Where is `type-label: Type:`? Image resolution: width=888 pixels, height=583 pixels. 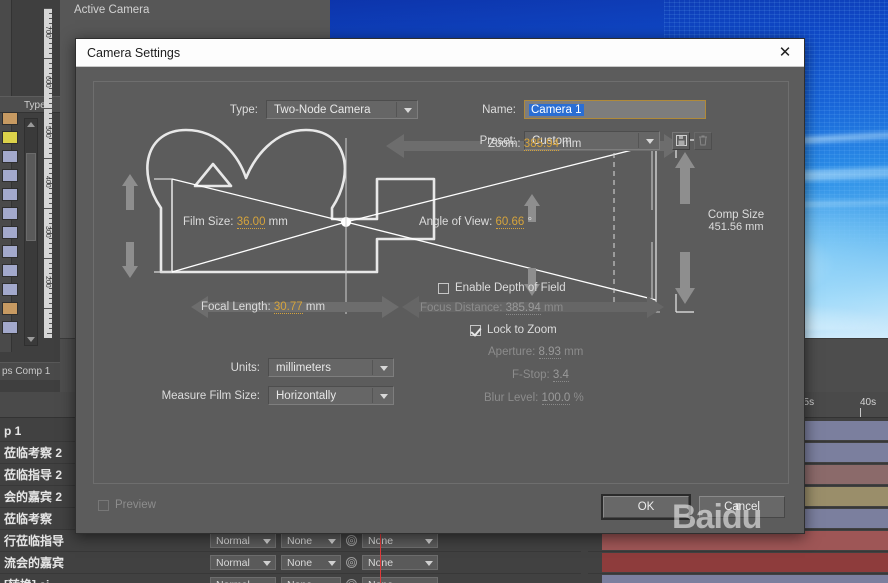 type-label: Type: is located at coordinates (243, 109).